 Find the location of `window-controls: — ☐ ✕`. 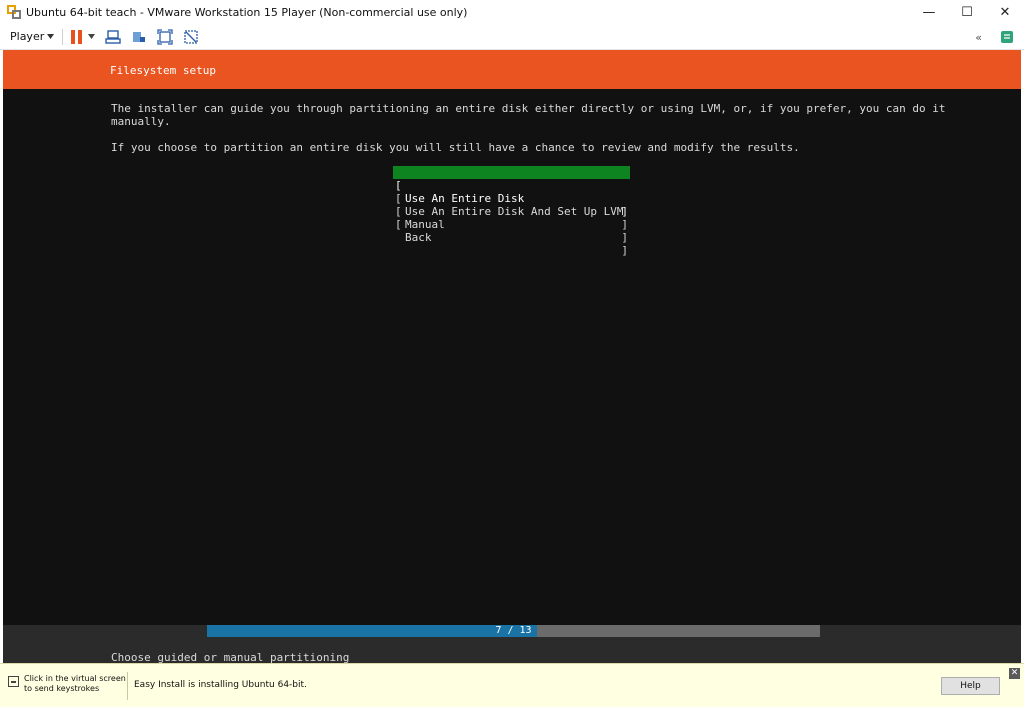

window-controls: — ☐ ✕ is located at coordinates (967, 12).